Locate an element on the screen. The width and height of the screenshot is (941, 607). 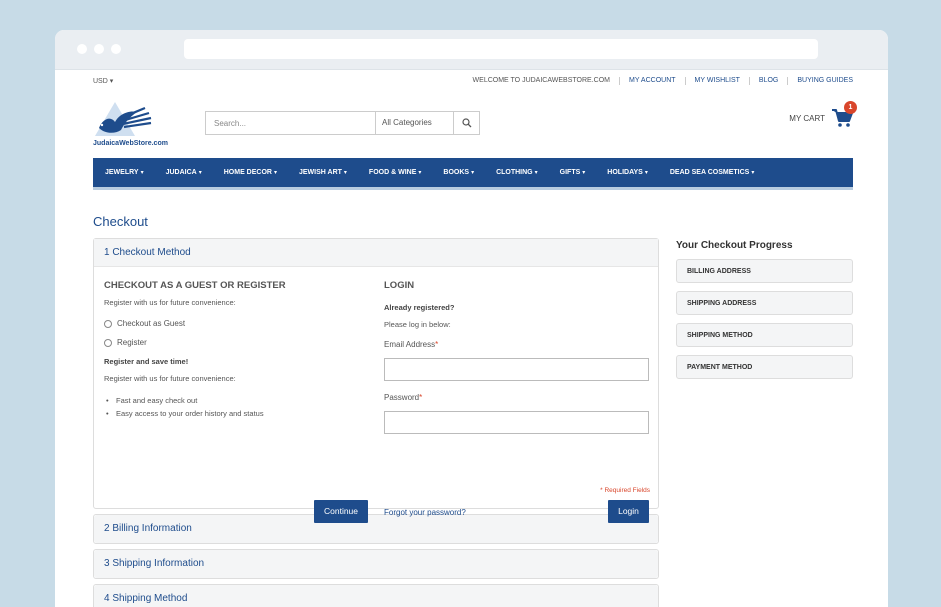
register-save-time-text: Register and save time! is located at coordinates (146, 361).